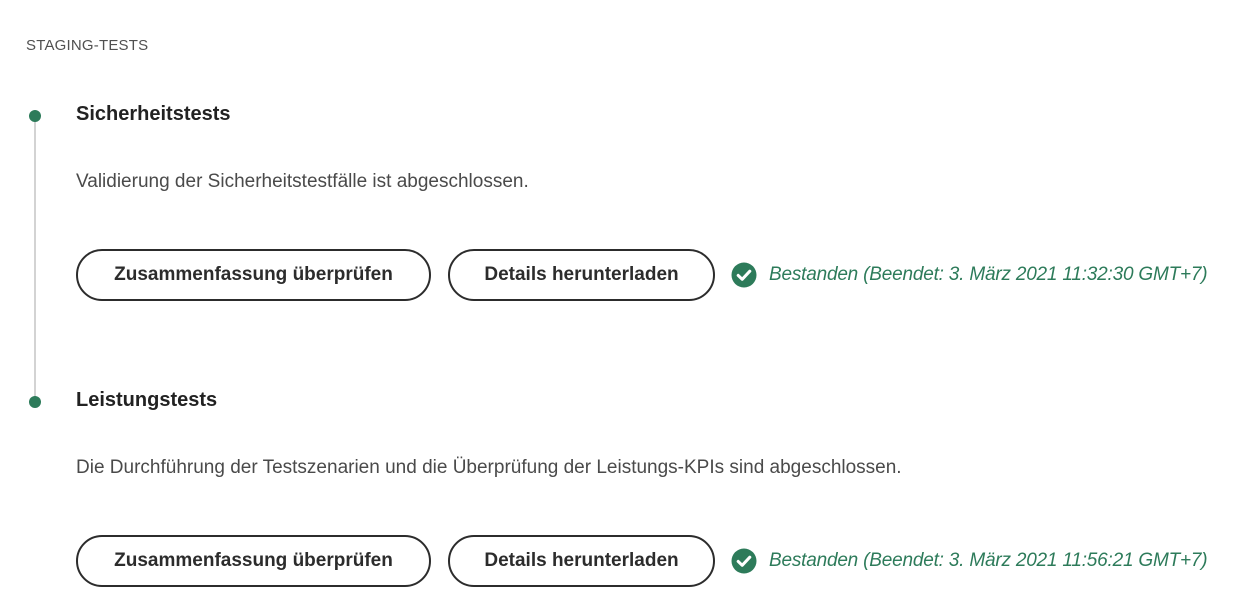 This screenshot has width=1236, height=614. Describe the element at coordinates (87, 45) in the screenshot. I see `section-title: STAGING-TESTS` at that location.